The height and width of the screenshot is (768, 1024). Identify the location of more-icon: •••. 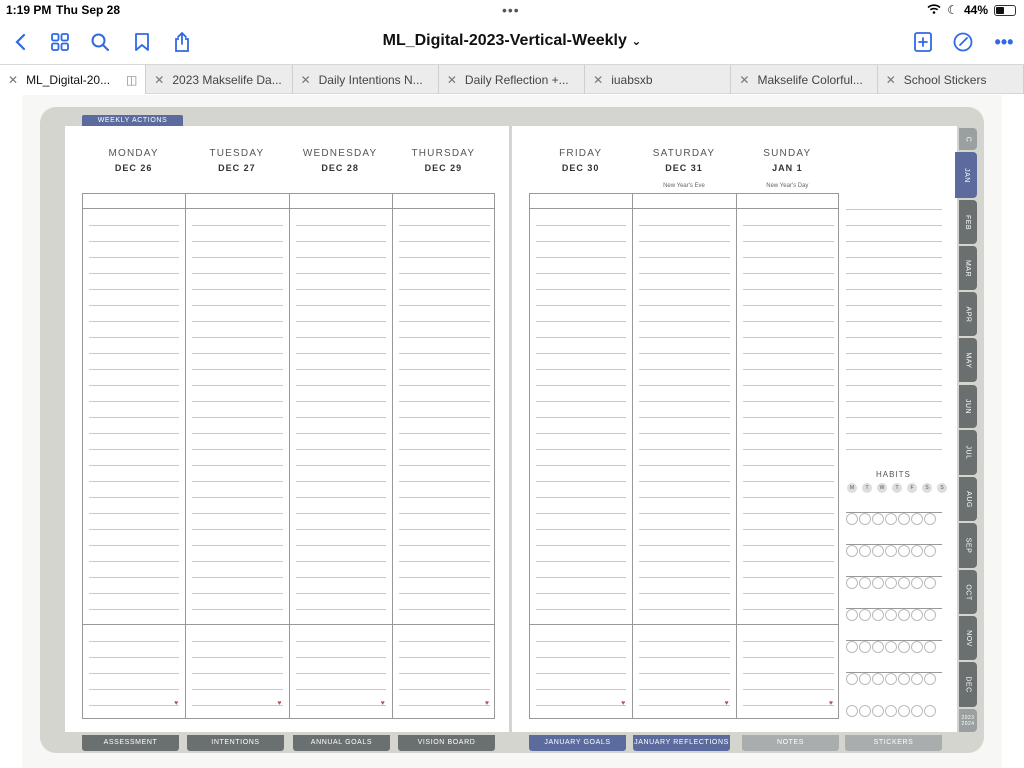
(1004, 42).